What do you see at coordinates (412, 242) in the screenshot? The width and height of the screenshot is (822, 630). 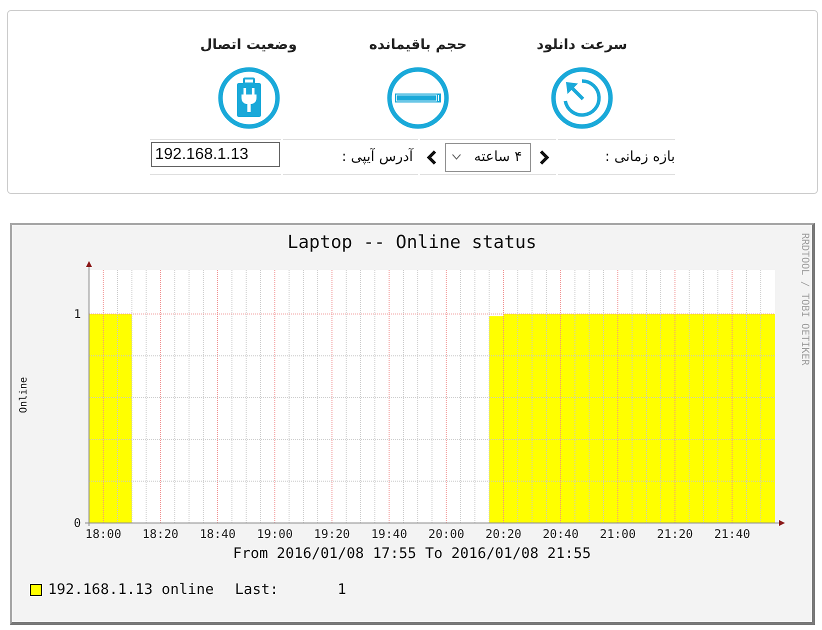 I see `chart-title: Laptop -- Online status` at bounding box center [412, 242].